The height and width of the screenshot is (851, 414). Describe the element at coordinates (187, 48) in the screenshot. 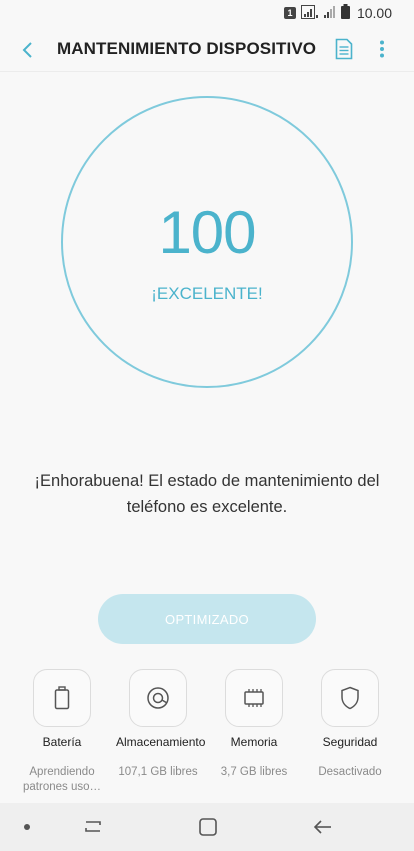

I see `page-title: MANTENIMIENTO DISPOSITIVO` at that location.